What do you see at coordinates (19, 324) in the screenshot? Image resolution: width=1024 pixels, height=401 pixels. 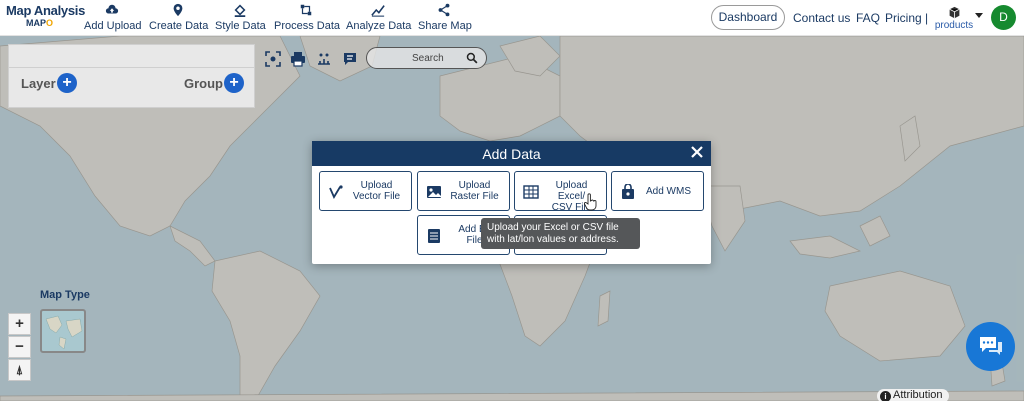 I see `zoom-in-button: +` at bounding box center [19, 324].